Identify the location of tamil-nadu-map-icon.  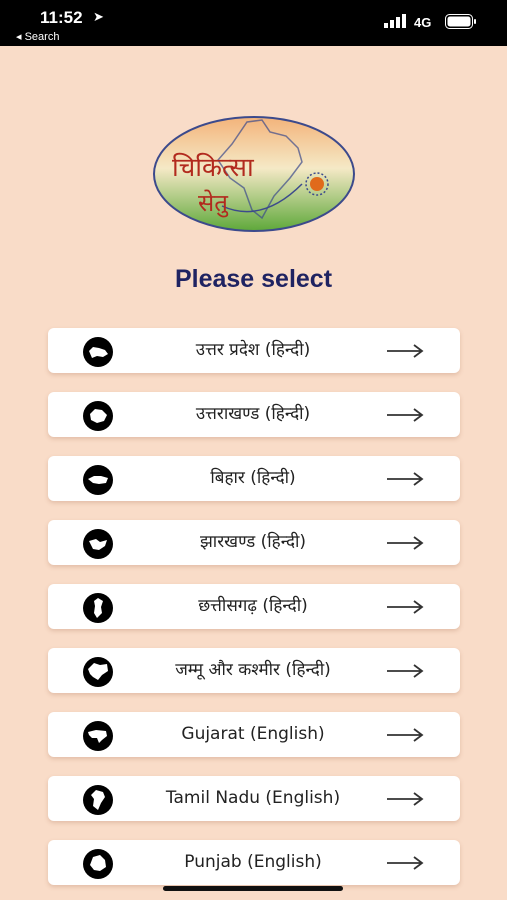
(98, 800).